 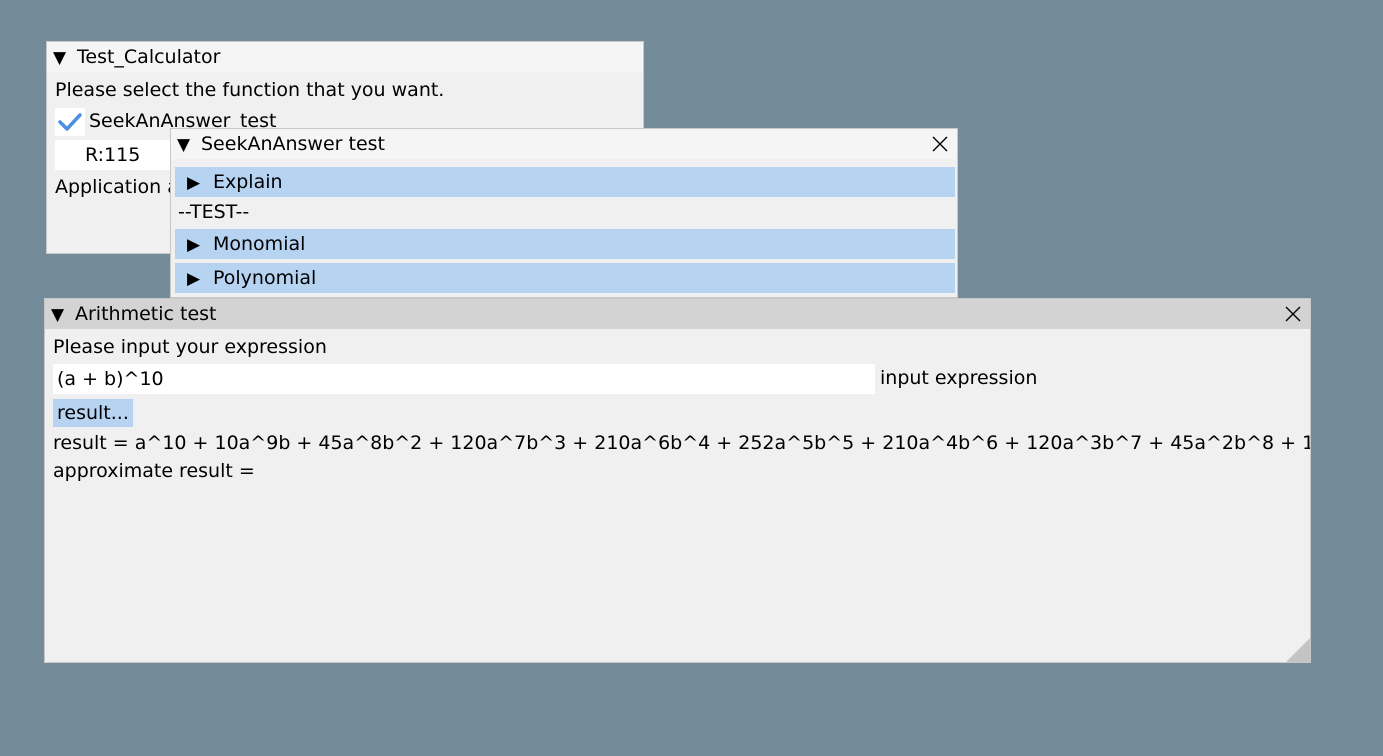 I want to click on monomial-header: ▶ Monomial, so click(x=565, y=244).